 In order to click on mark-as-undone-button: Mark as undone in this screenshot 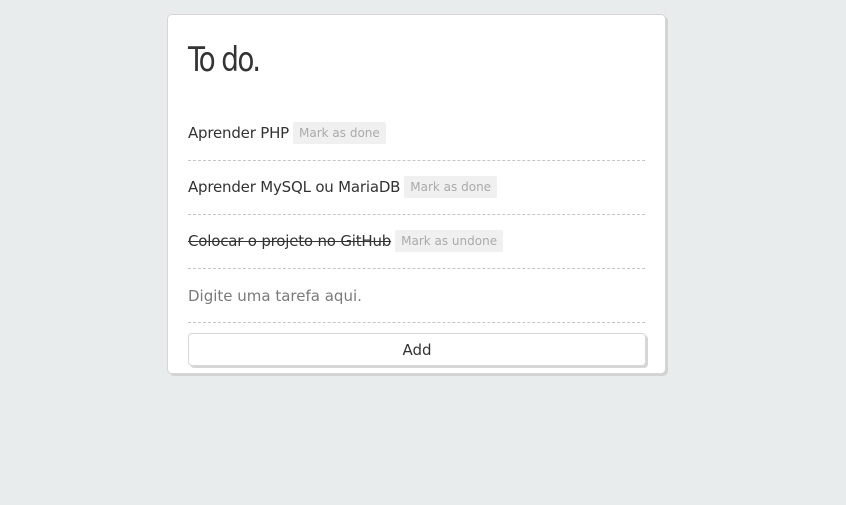, I will do `click(449, 240)`.